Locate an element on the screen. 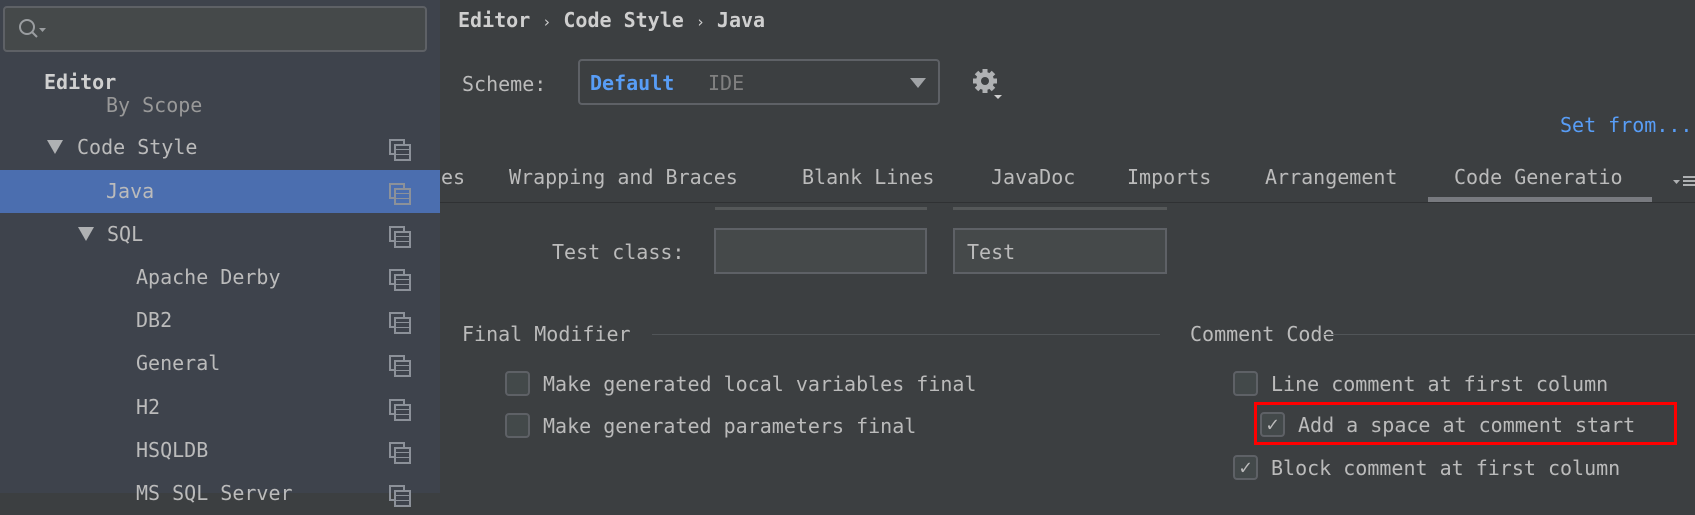 This screenshot has height=515, width=1695. sidebar-item-h2: H2 is located at coordinates (220, 407).